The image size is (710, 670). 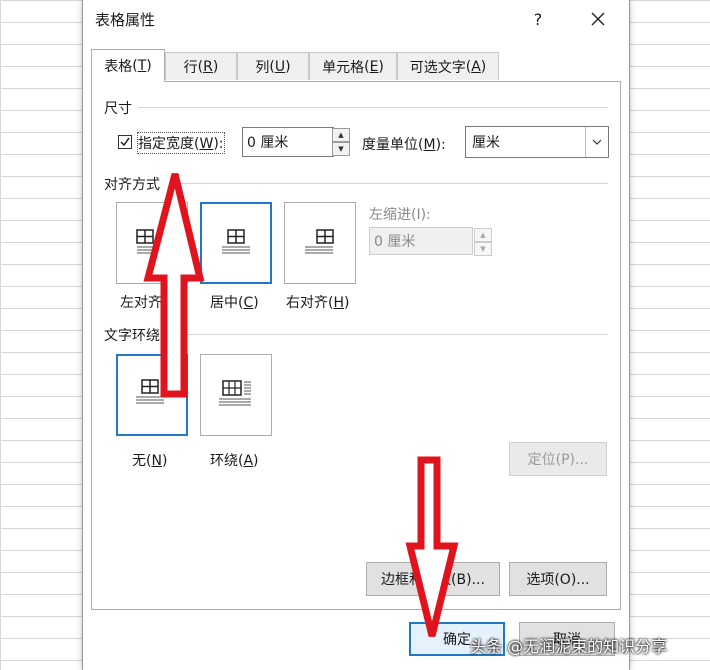 I want to click on label-text: 左对齐, so click(x=141, y=303).